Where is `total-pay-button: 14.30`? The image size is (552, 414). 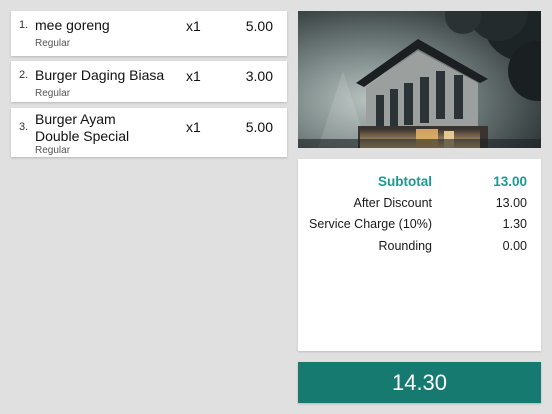
total-pay-button: 14.30 is located at coordinates (419, 382).